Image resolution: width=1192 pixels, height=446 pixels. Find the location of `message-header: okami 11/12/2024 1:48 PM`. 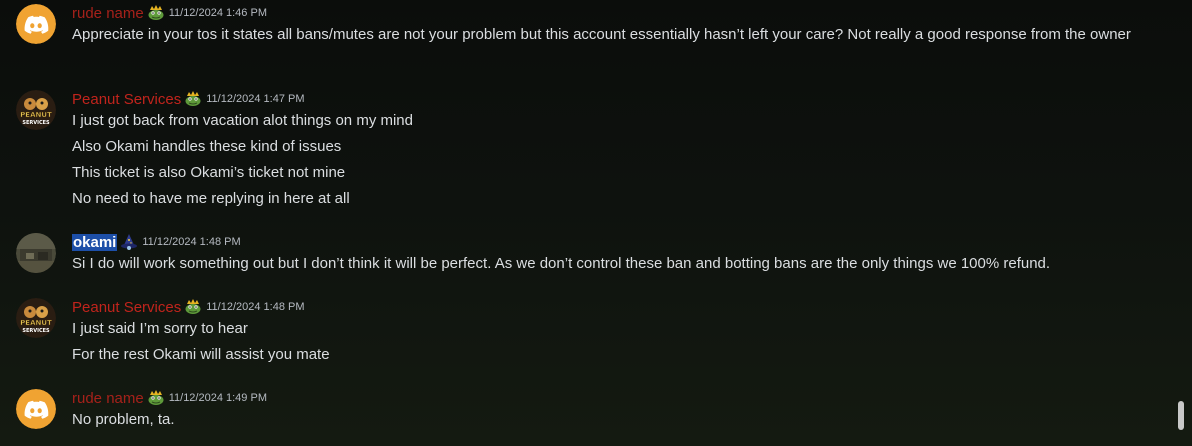

message-header: okami 11/12/2024 1:48 PM is located at coordinates (156, 242).